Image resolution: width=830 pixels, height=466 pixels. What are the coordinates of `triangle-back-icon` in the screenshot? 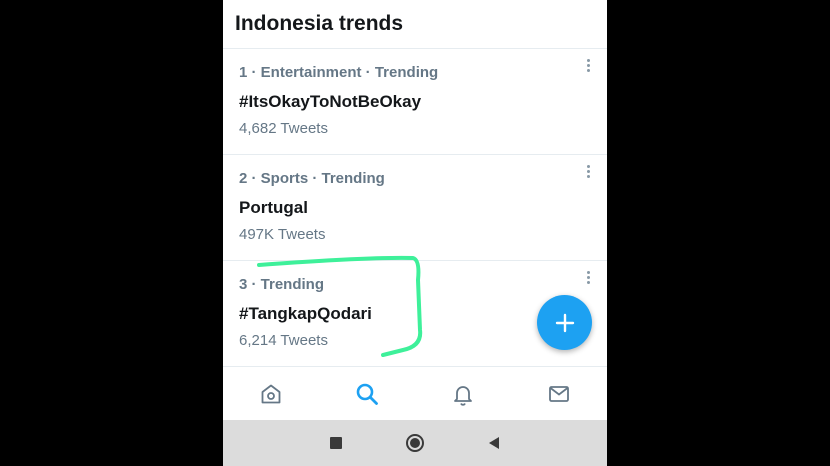 It's located at (494, 443).